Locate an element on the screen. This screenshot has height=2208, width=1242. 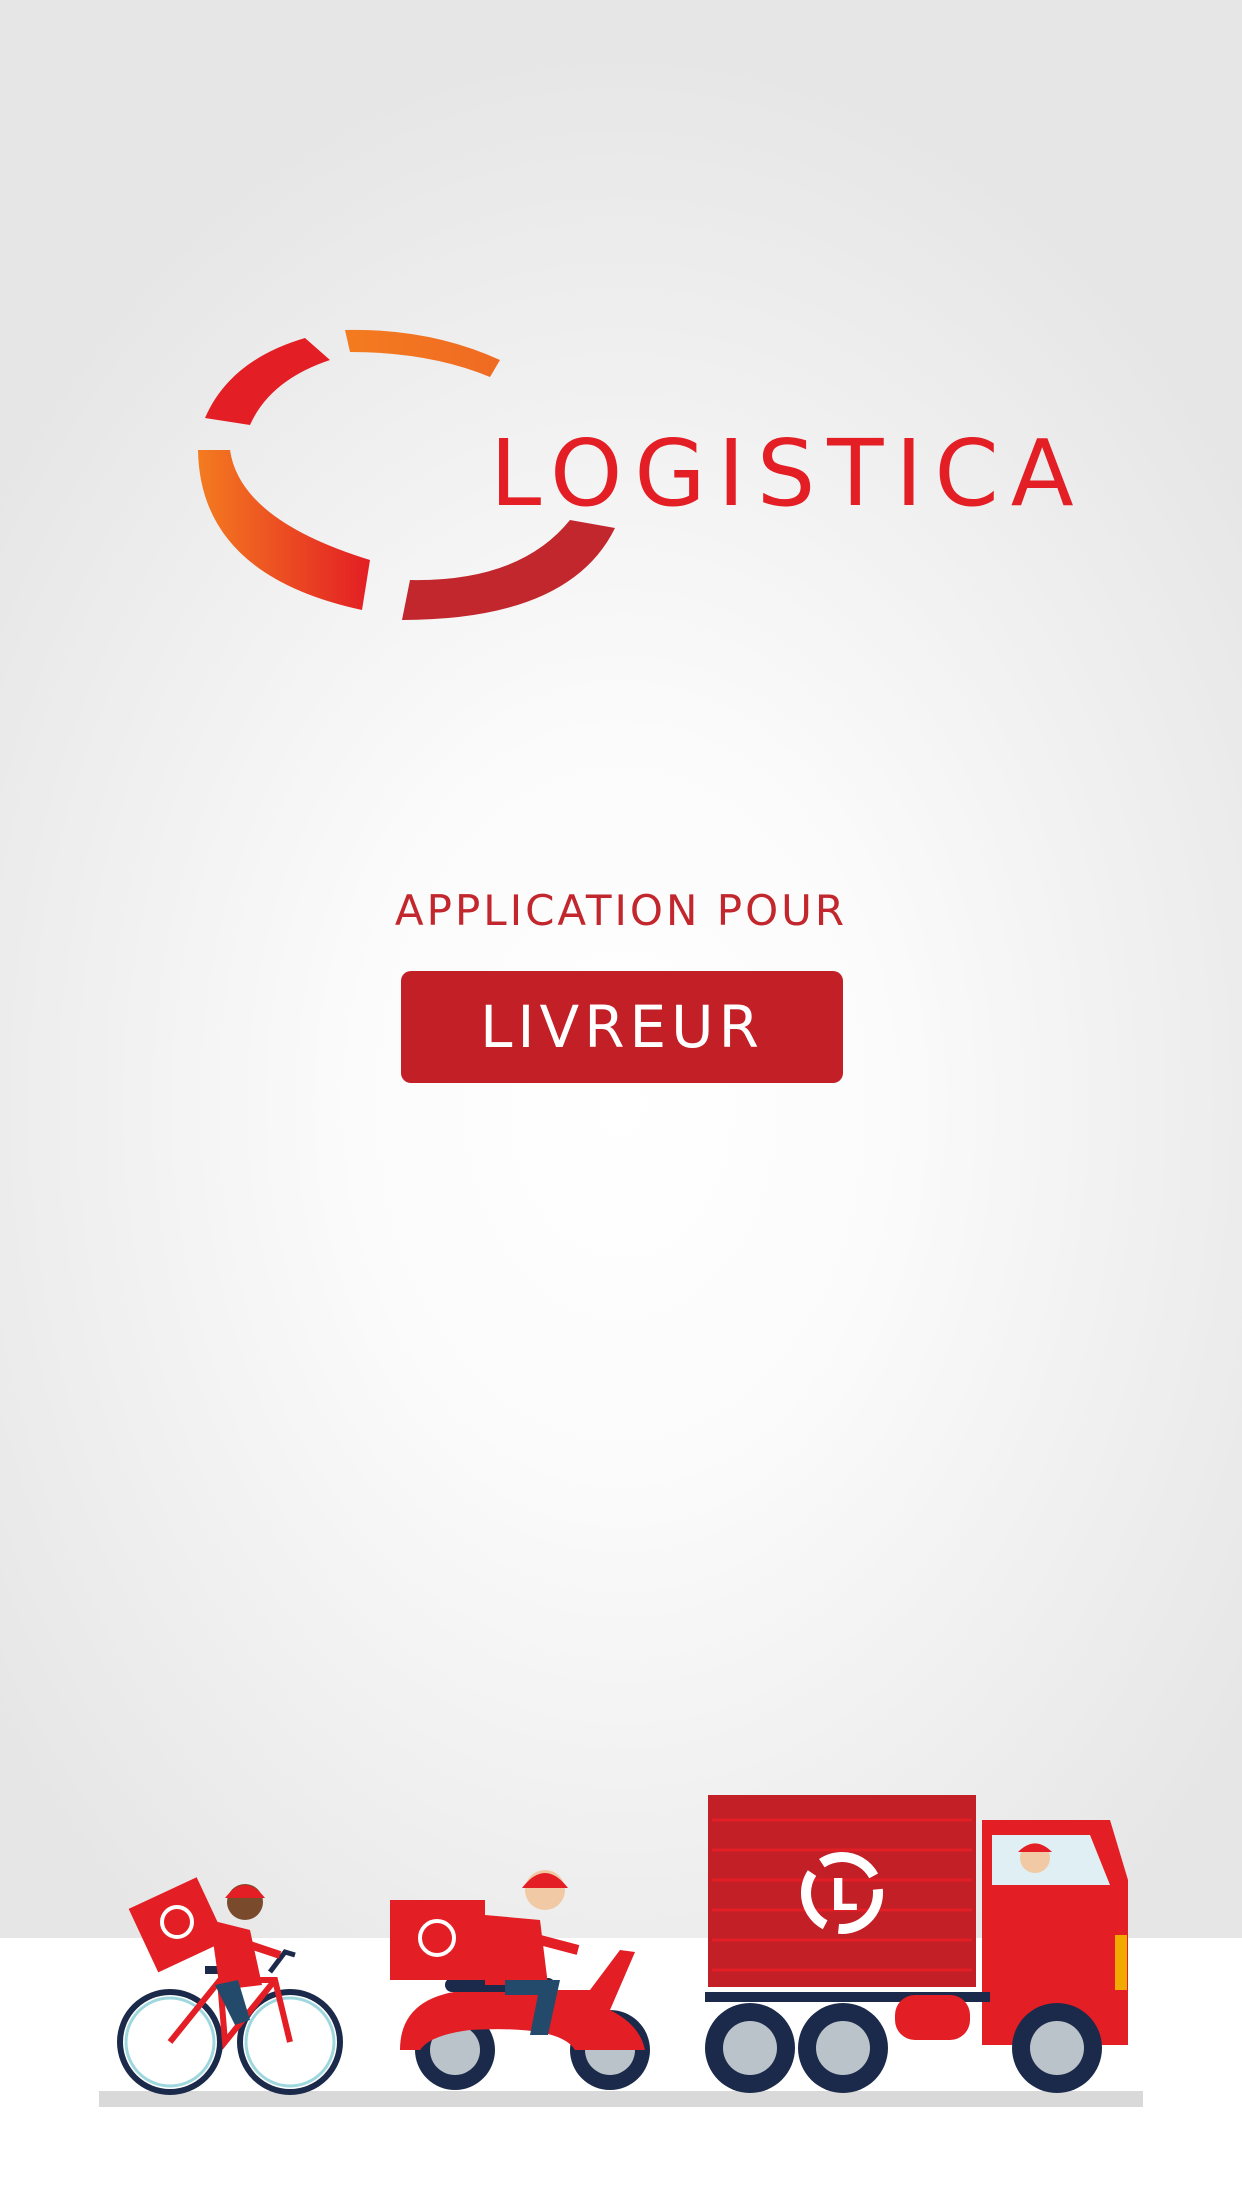
app-logo: LOGISTICA is located at coordinates (632, 480).